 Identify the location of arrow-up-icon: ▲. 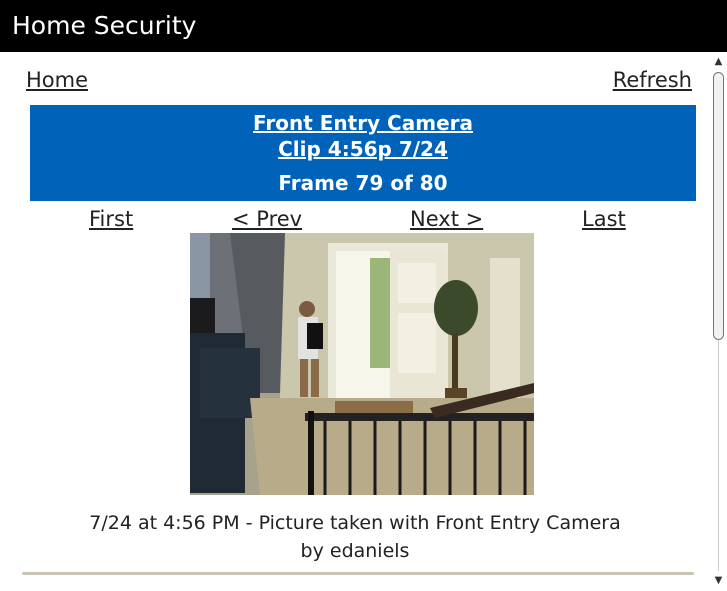
(718, 62).